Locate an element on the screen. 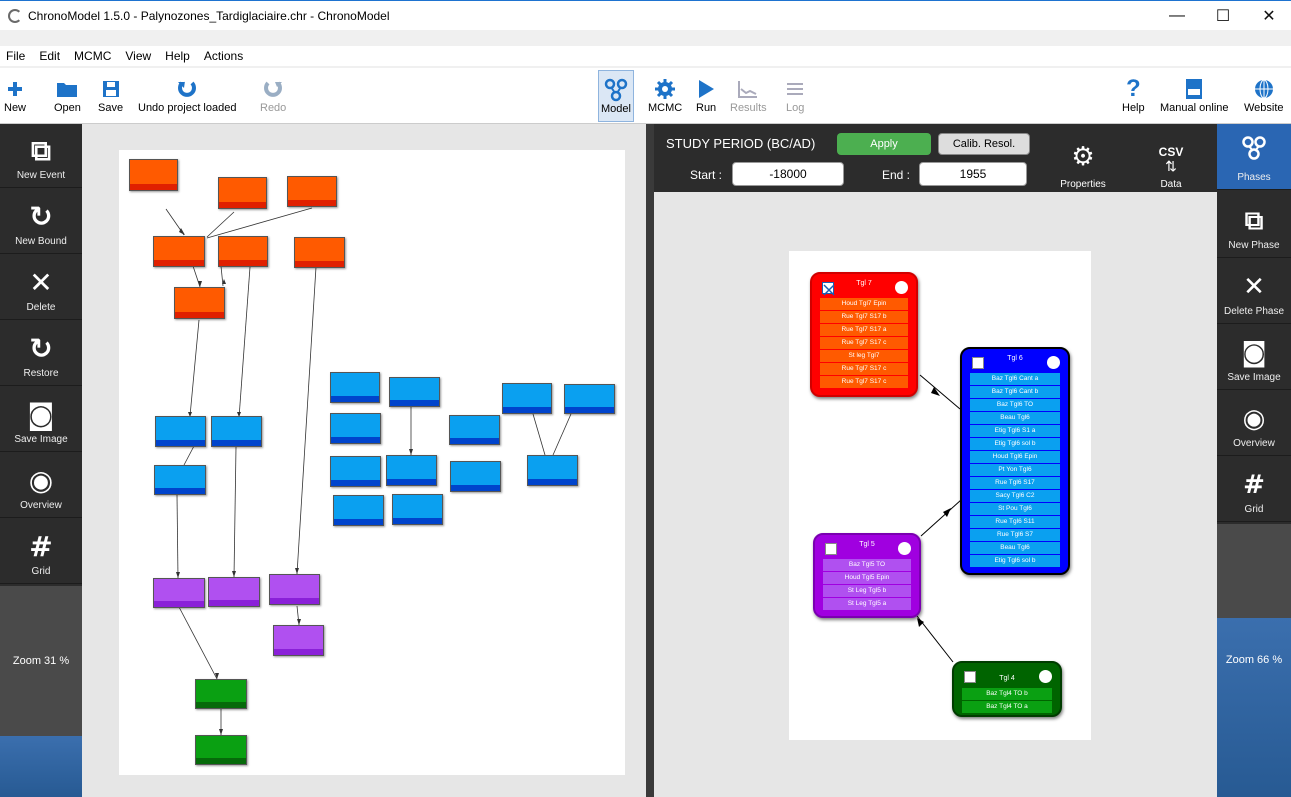 The height and width of the screenshot is (797, 1291). new-phase-button: ⧉ New Phase is located at coordinates (1254, 225).